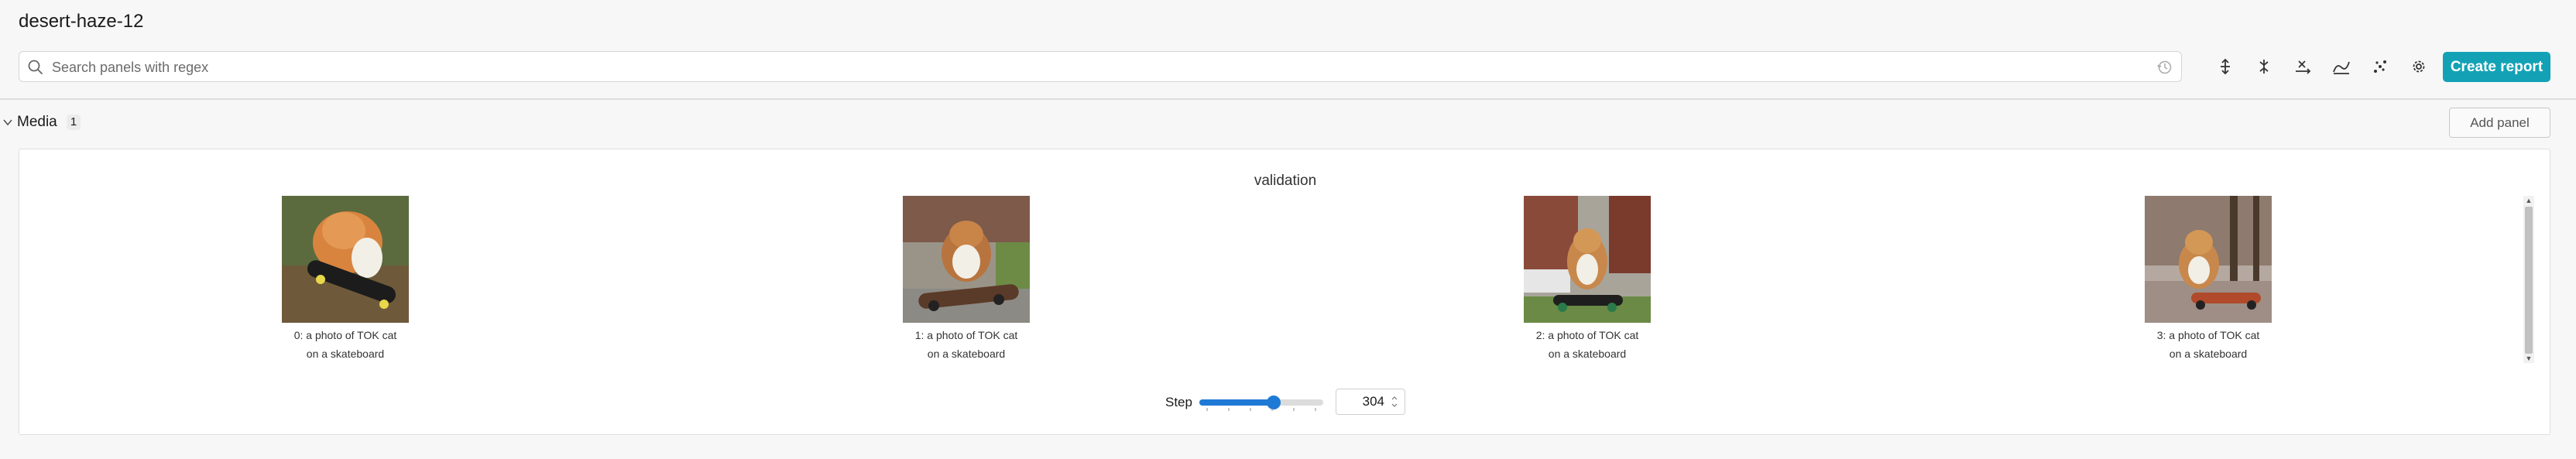 The height and width of the screenshot is (459, 2576). I want to click on step-number-input: 304, so click(1370, 402).